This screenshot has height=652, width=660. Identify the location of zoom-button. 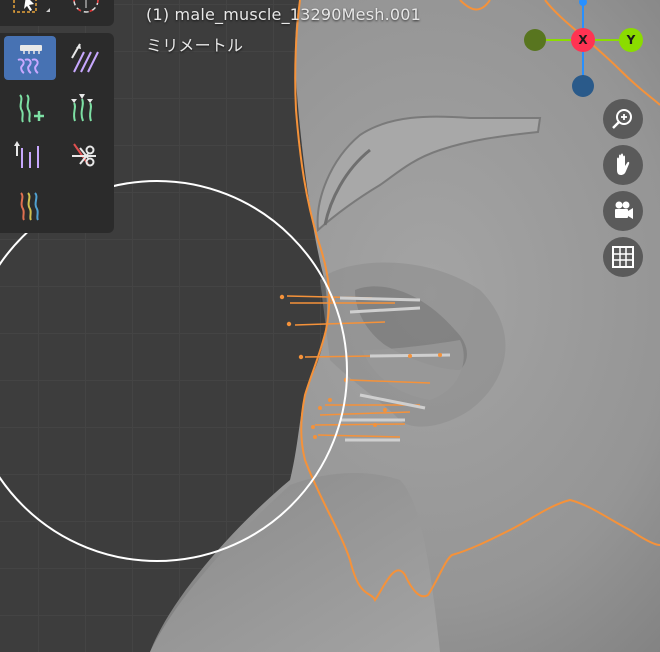
(623, 119).